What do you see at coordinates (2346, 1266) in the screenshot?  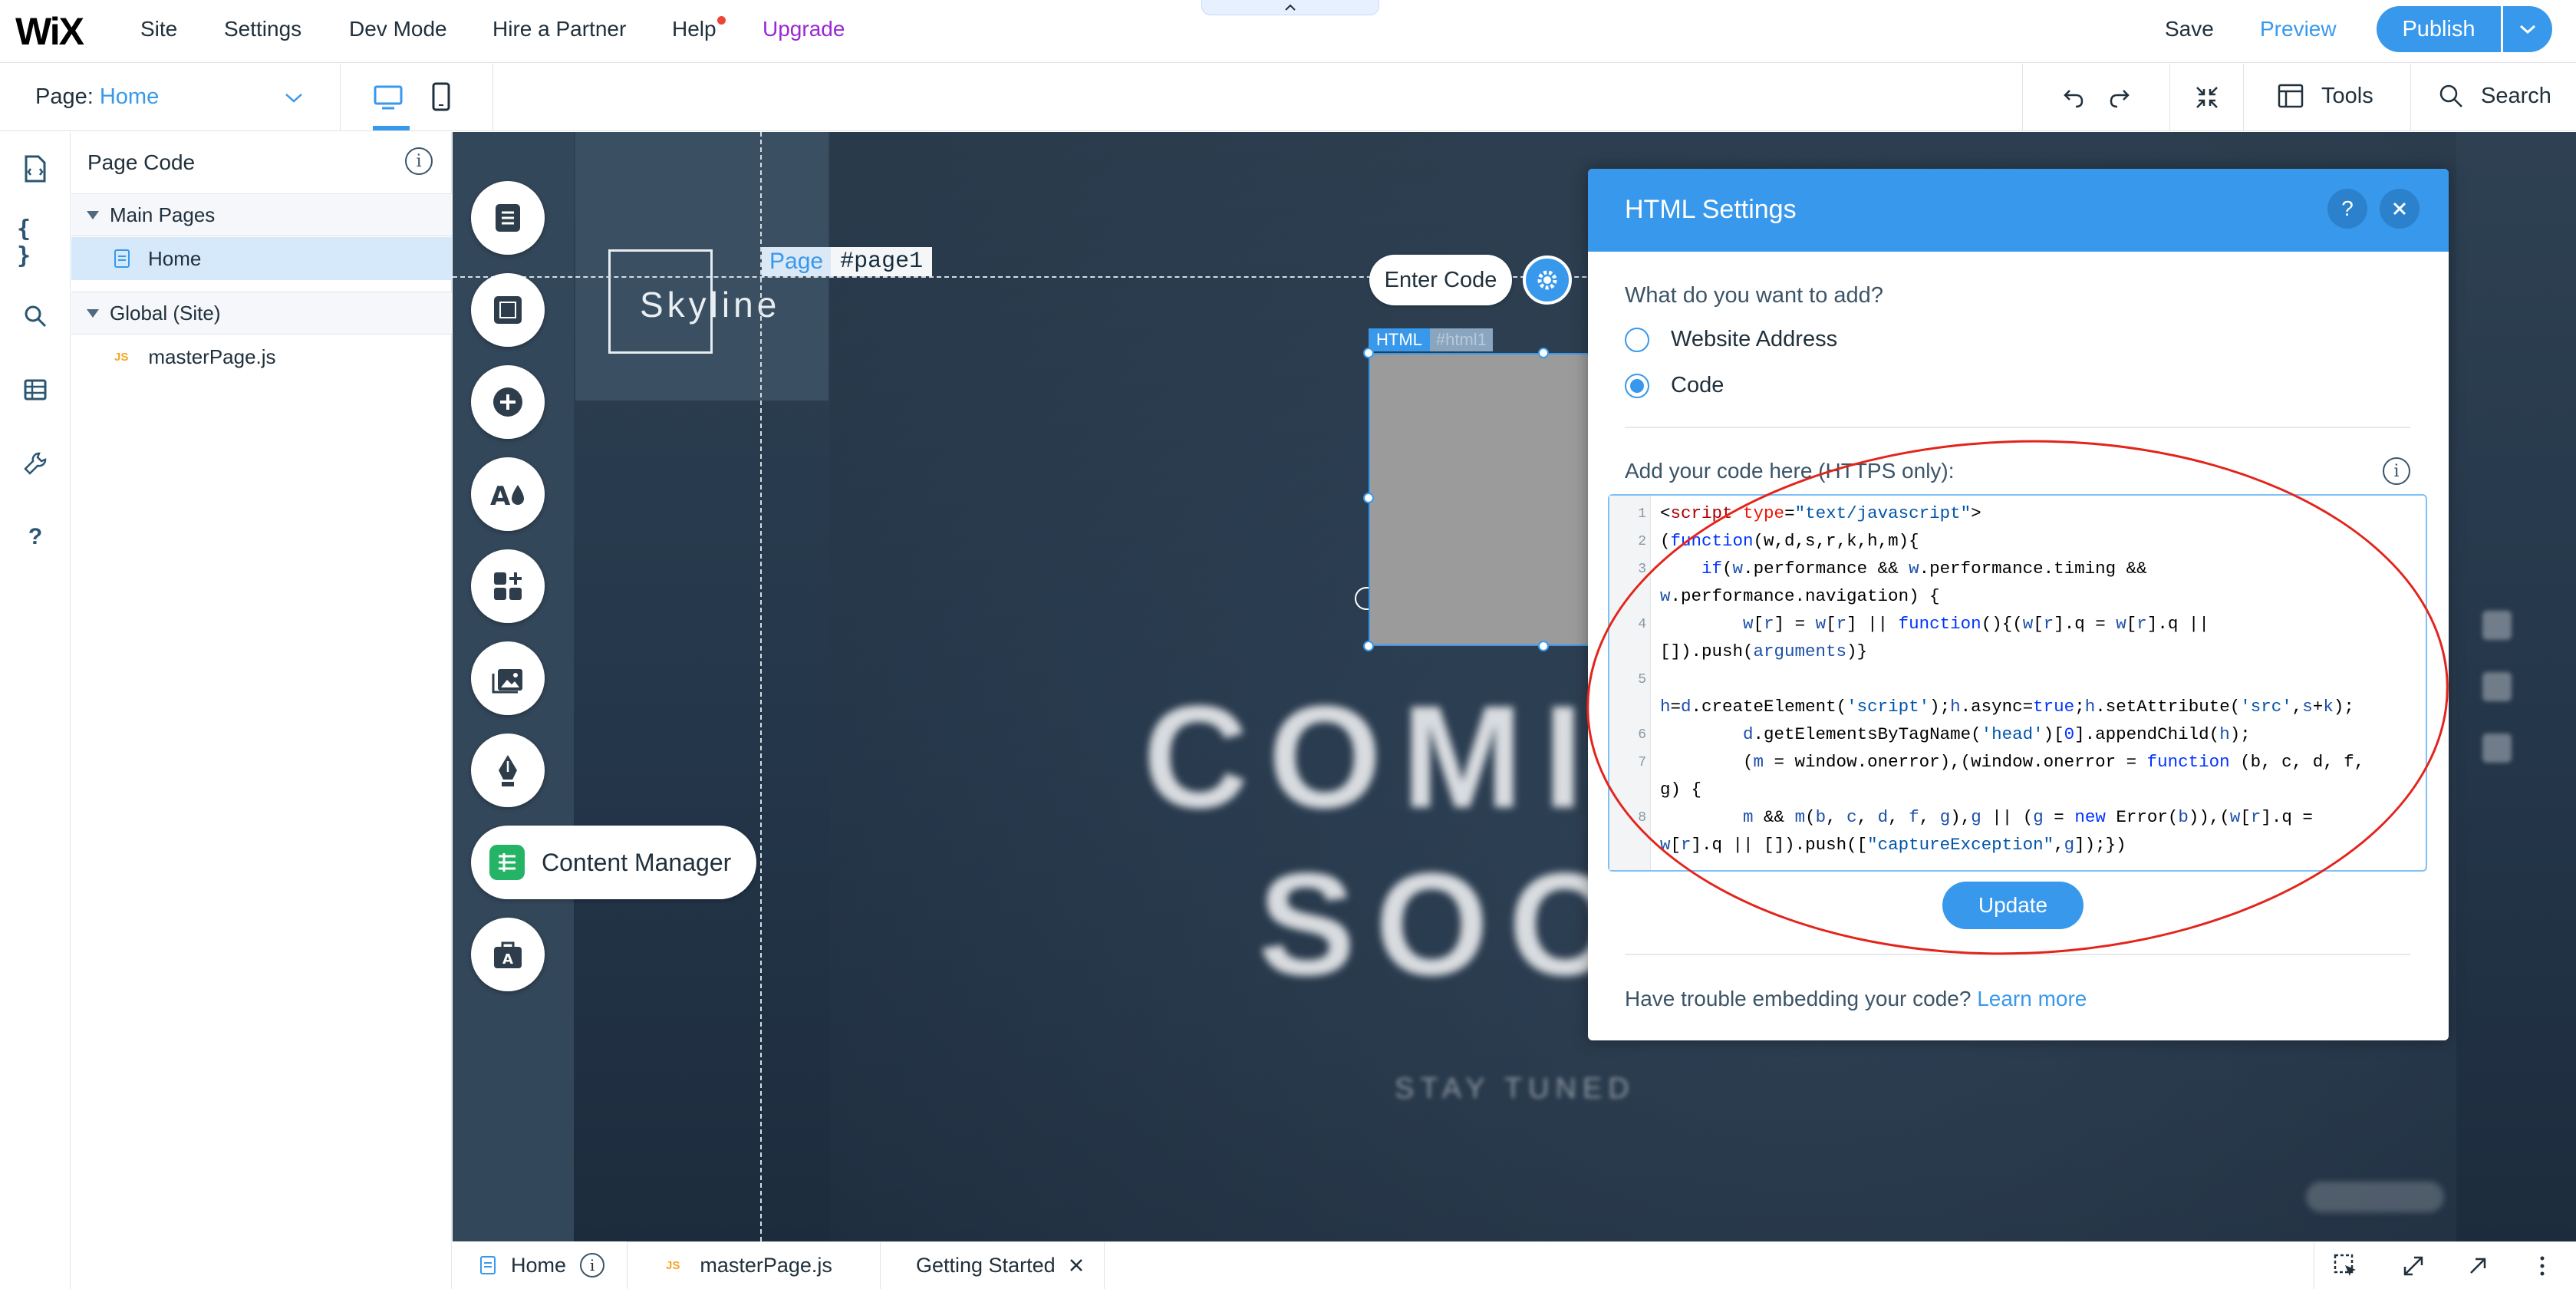 I see `select-element-icon` at bounding box center [2346, 1266].